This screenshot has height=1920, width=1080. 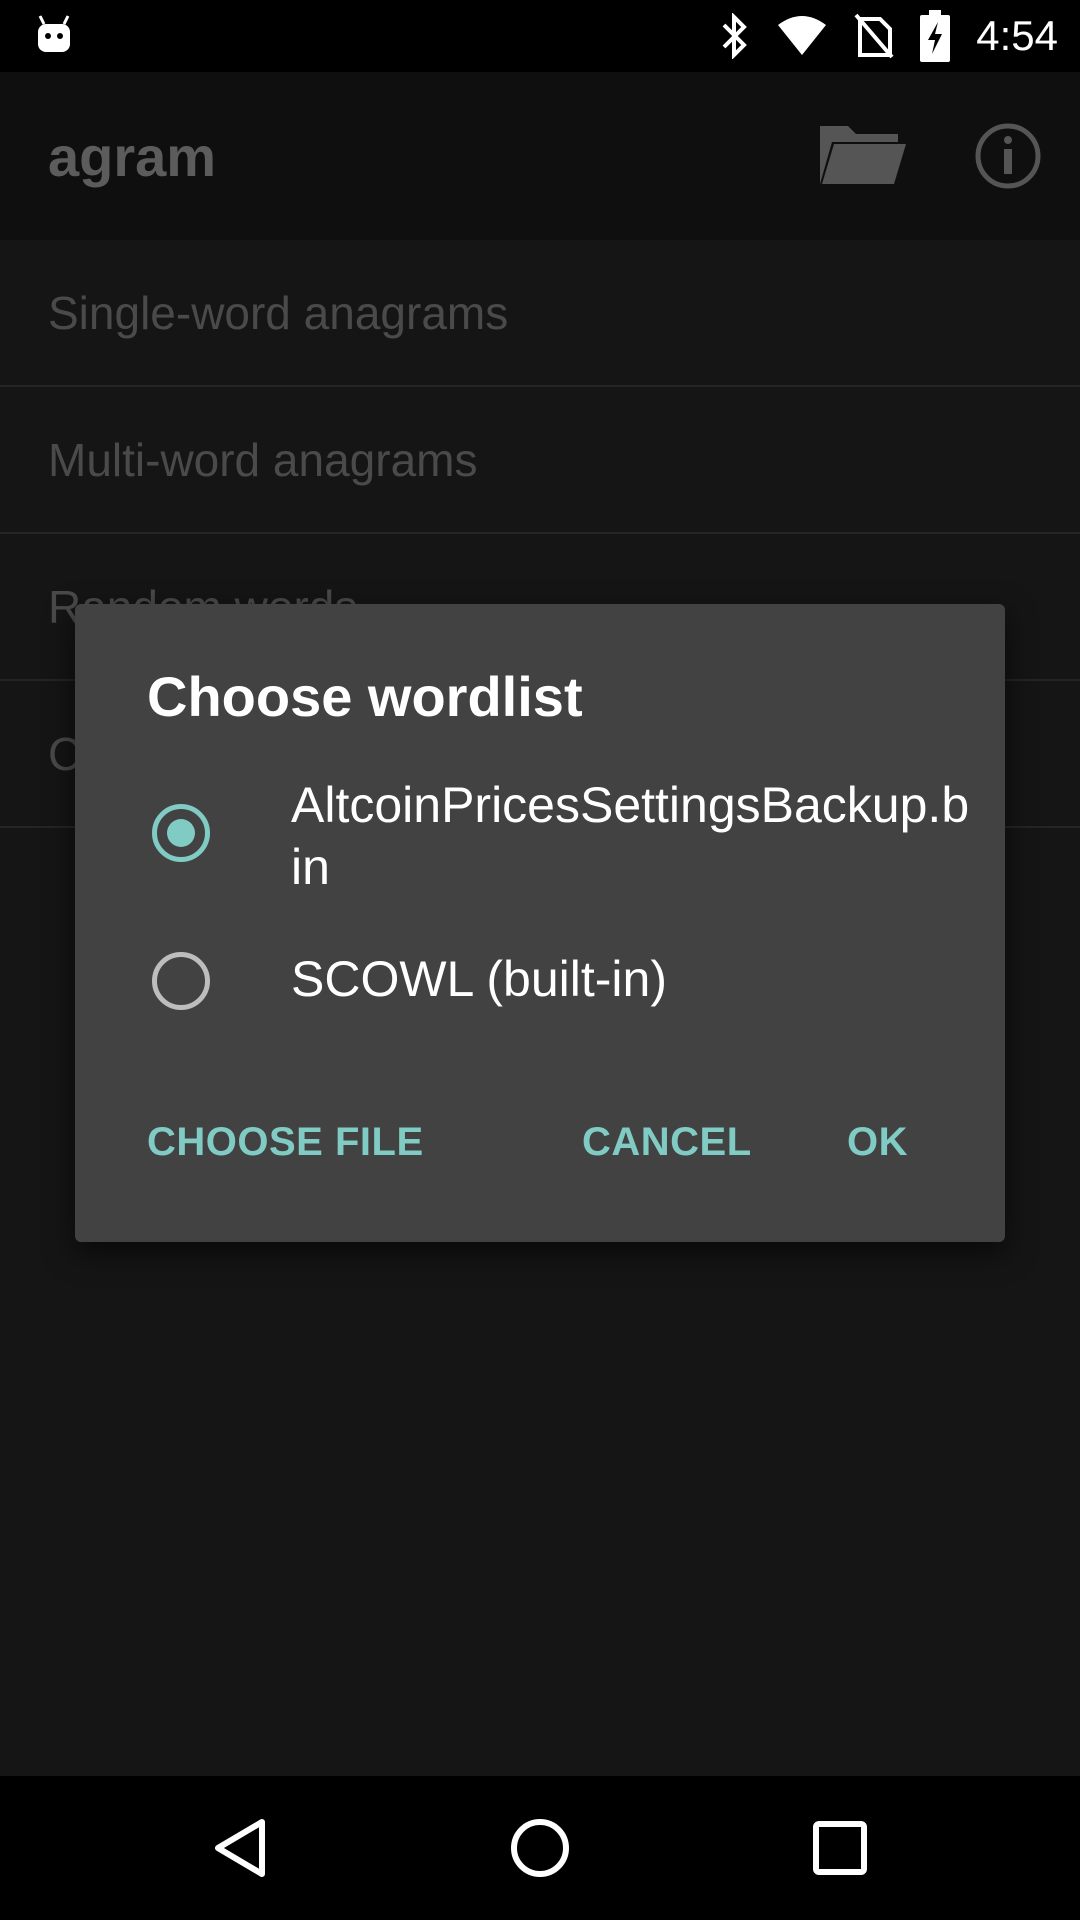 I want to click on navigation-bar, so click(x=540, y=1848).